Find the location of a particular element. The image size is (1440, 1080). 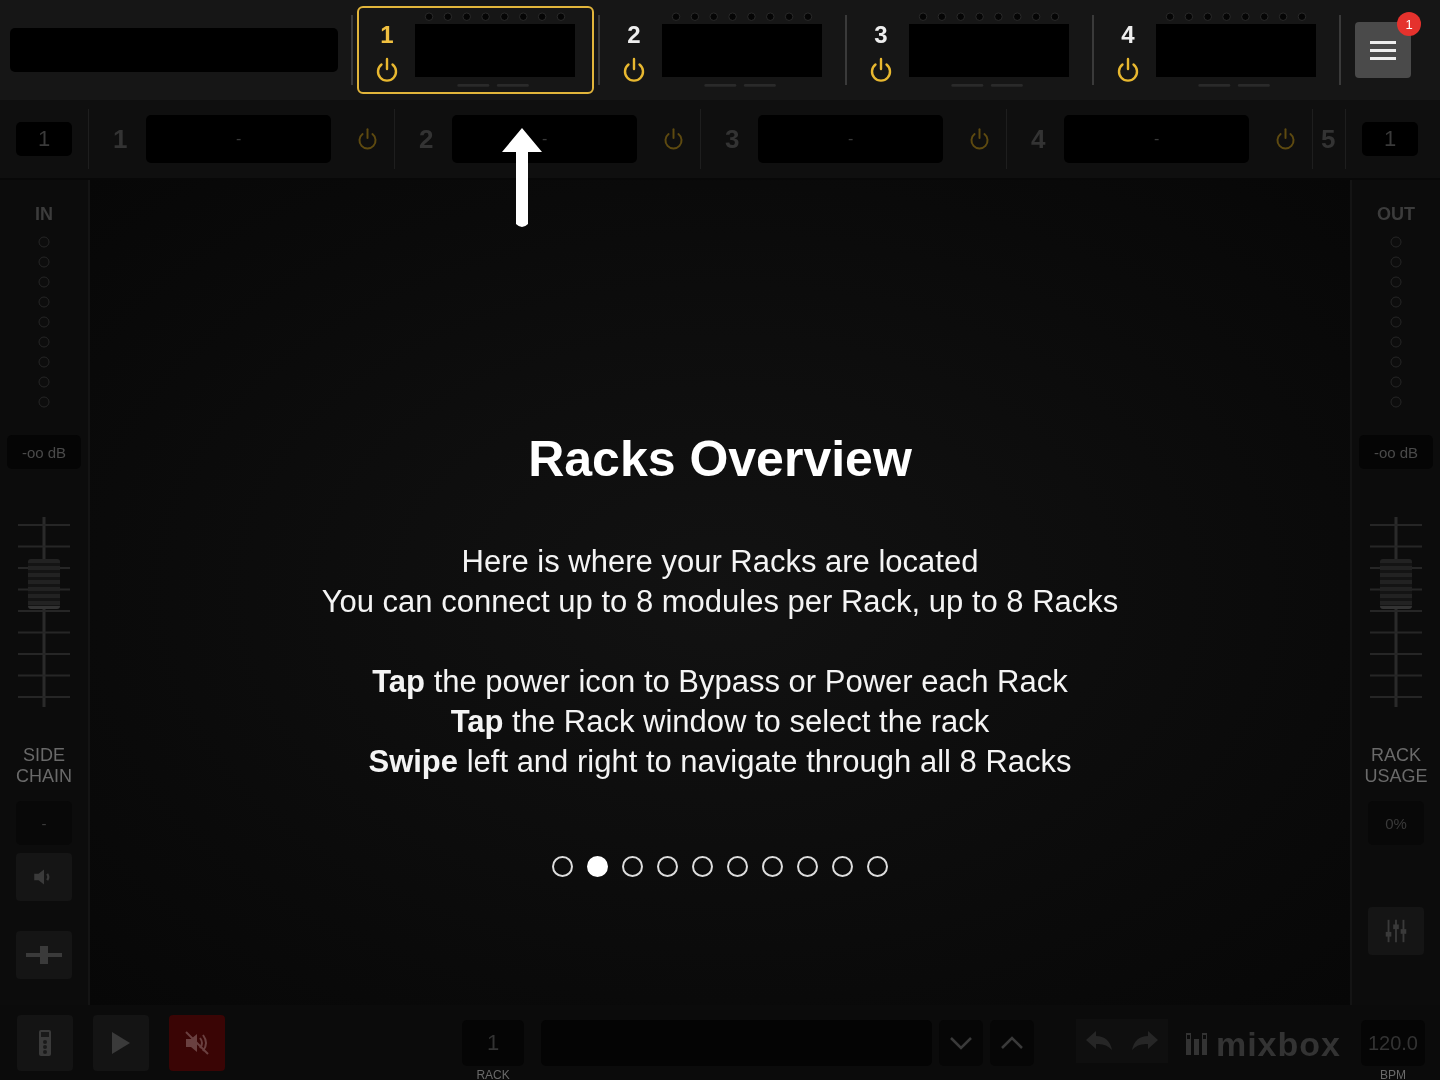

section-label: RACK USAGE is located at coordinates (1396, 766).